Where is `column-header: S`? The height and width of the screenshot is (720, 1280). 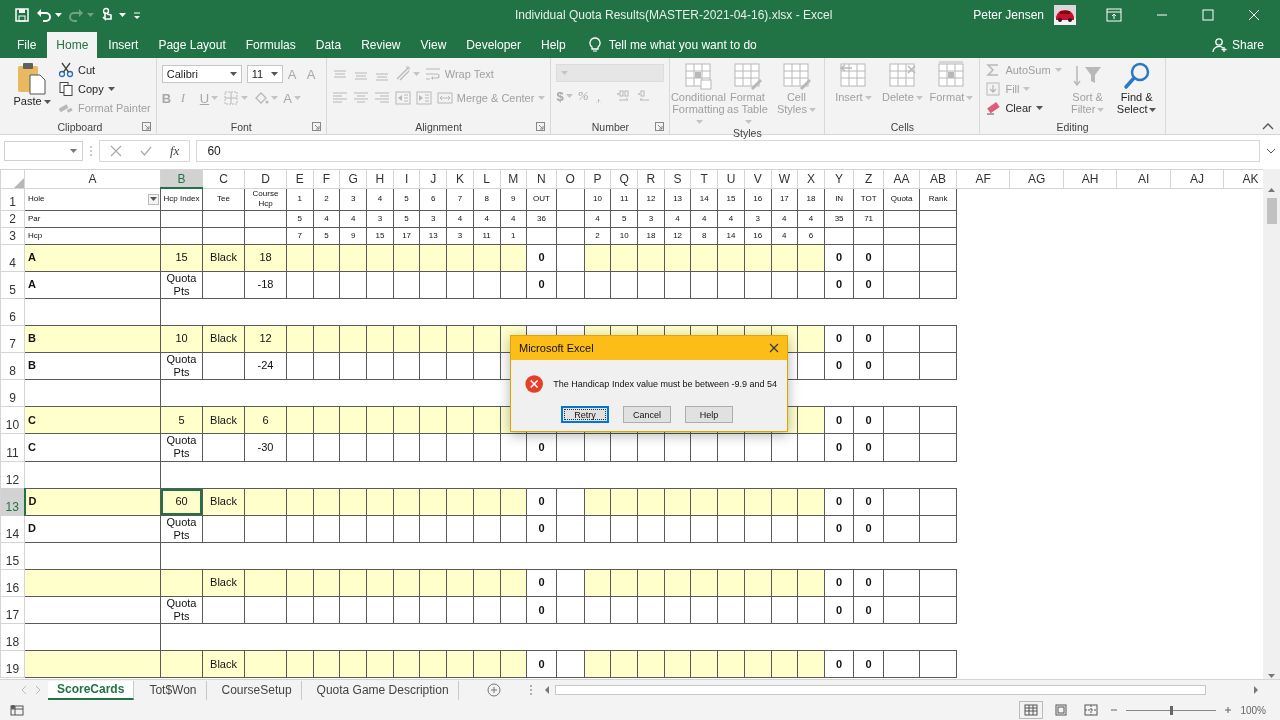 column-header: S is located at coordinates (677, 178).